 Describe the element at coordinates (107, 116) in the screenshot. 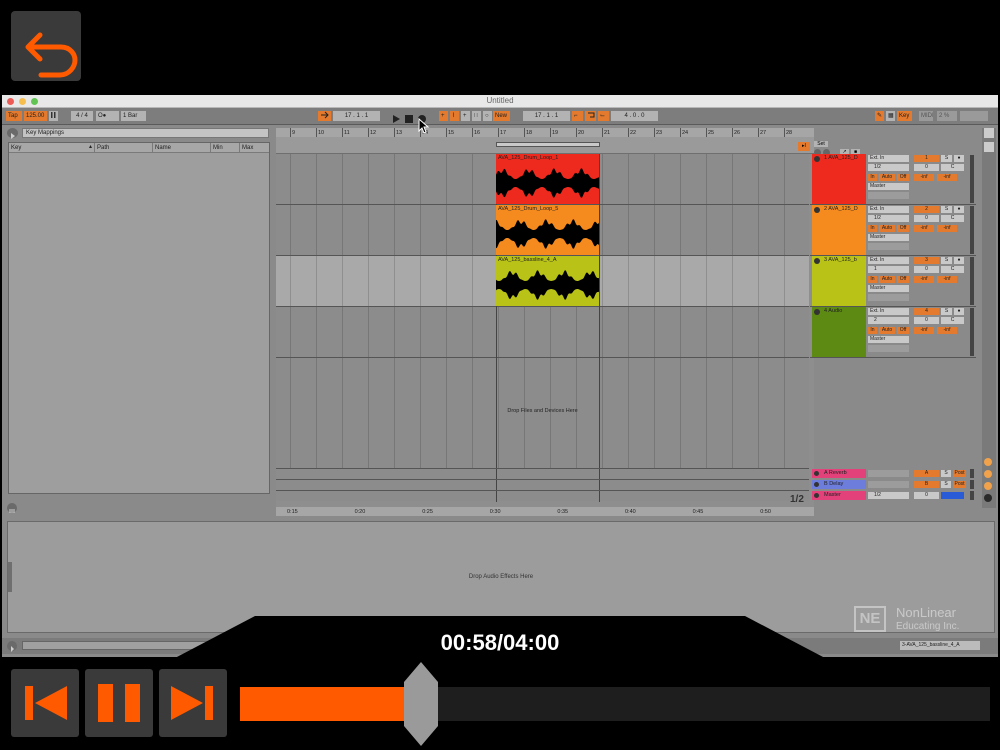

I see `metronome-button: O●` at that location.